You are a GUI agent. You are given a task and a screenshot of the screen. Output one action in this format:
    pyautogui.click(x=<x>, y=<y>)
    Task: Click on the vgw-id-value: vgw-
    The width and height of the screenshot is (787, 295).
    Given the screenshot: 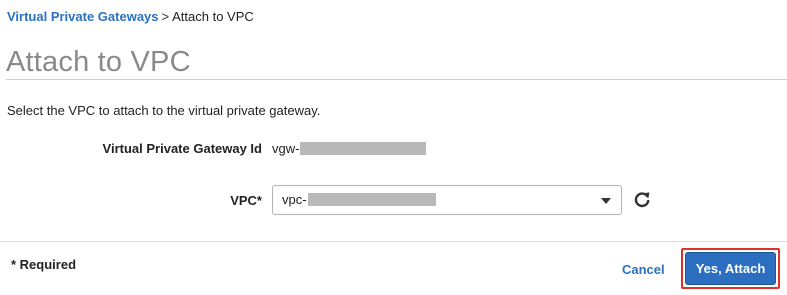 What is the action you would take?
    pyautogui.click(x=349, y=149)
    